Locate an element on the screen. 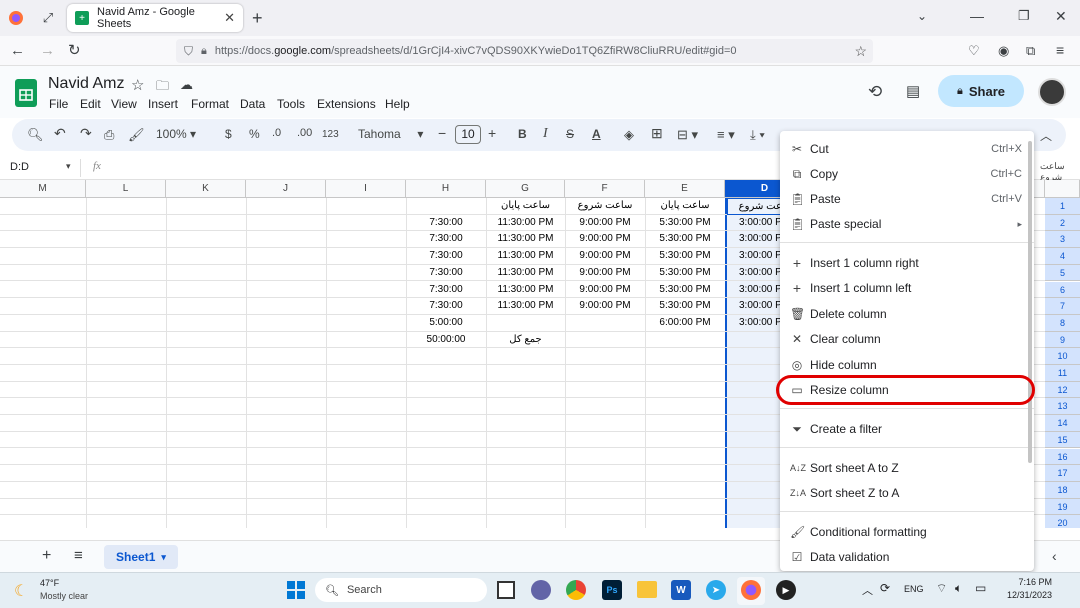  currency-button: $ is located at coordinates (228, 134).